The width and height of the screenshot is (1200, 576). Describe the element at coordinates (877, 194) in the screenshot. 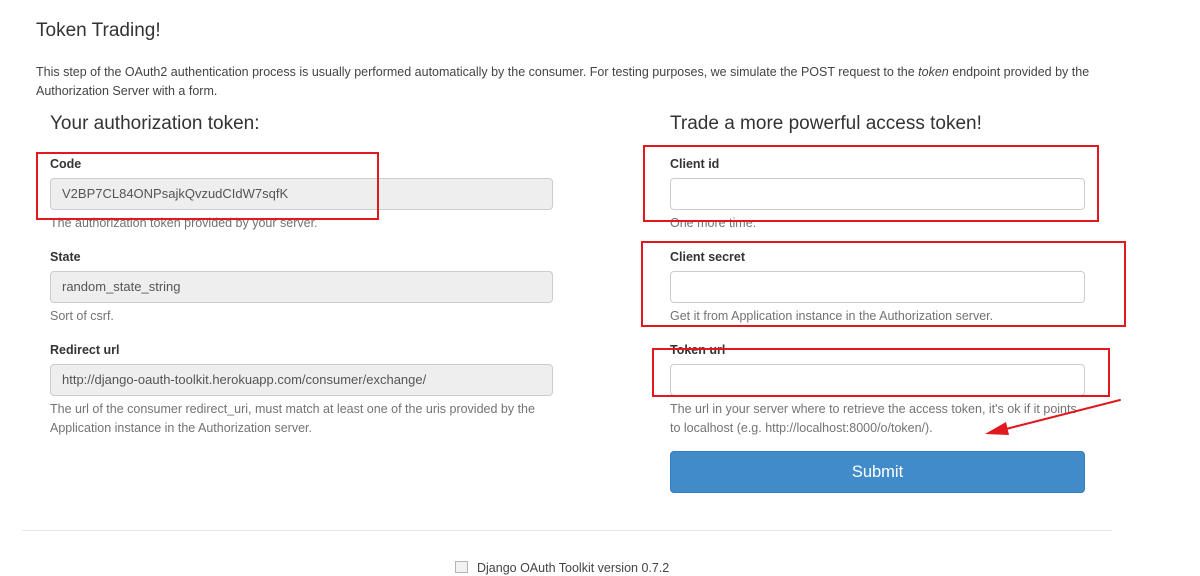

I see `client-id-input` at that location.